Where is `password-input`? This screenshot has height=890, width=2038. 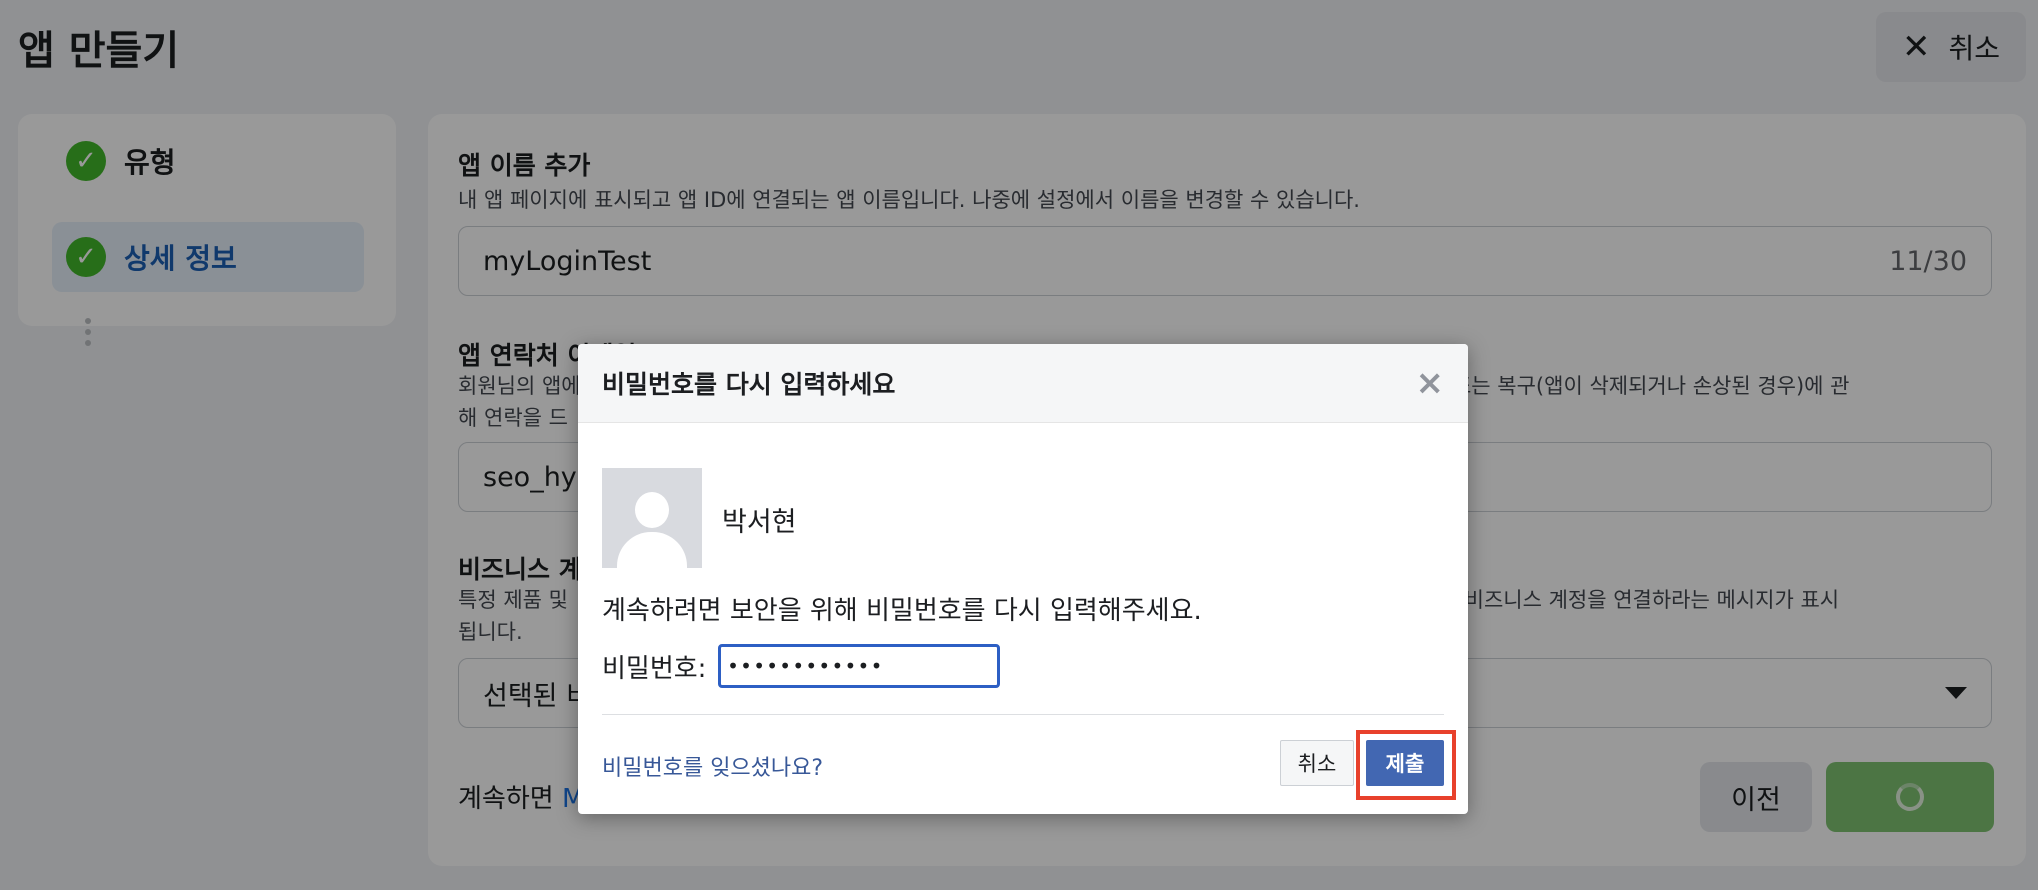
password-input is located at coordinates (859, 666).